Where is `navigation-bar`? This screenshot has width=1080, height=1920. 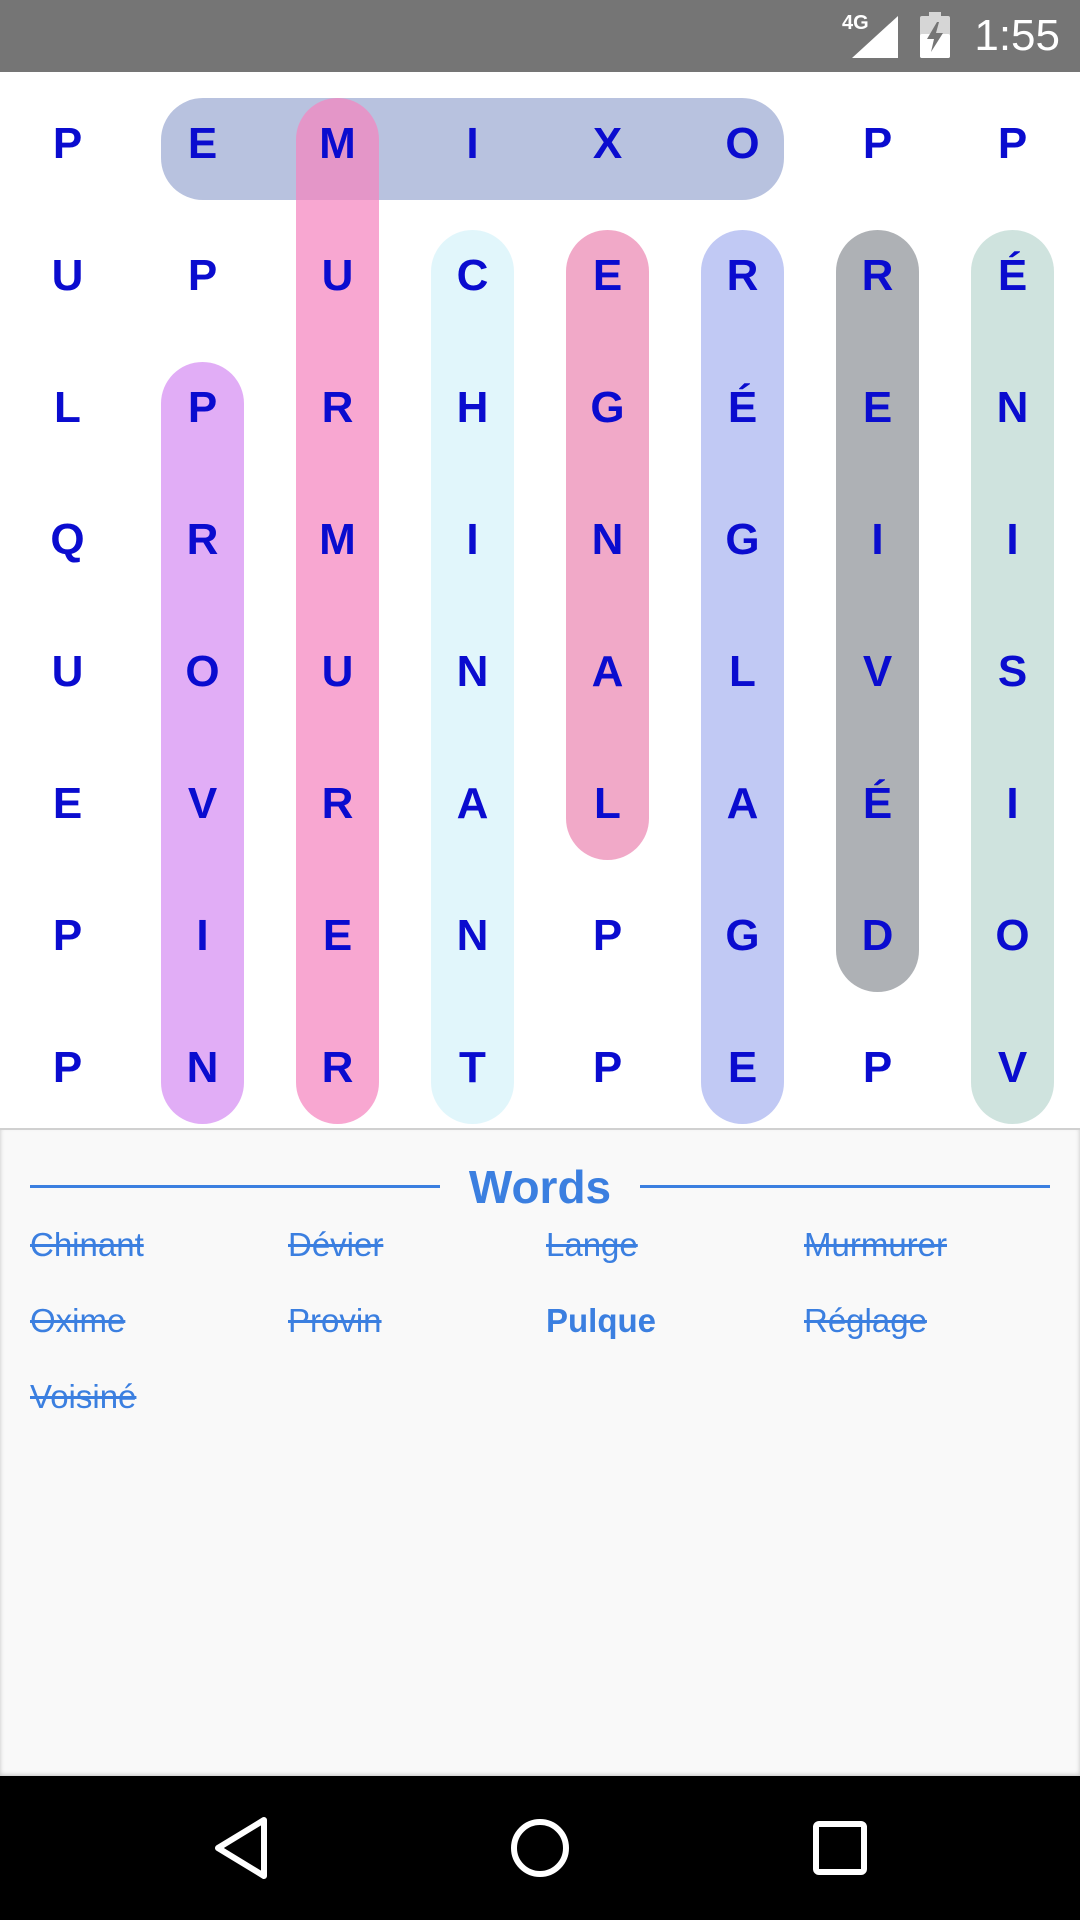
navigation-bar is located at coordinates (540, 1848).